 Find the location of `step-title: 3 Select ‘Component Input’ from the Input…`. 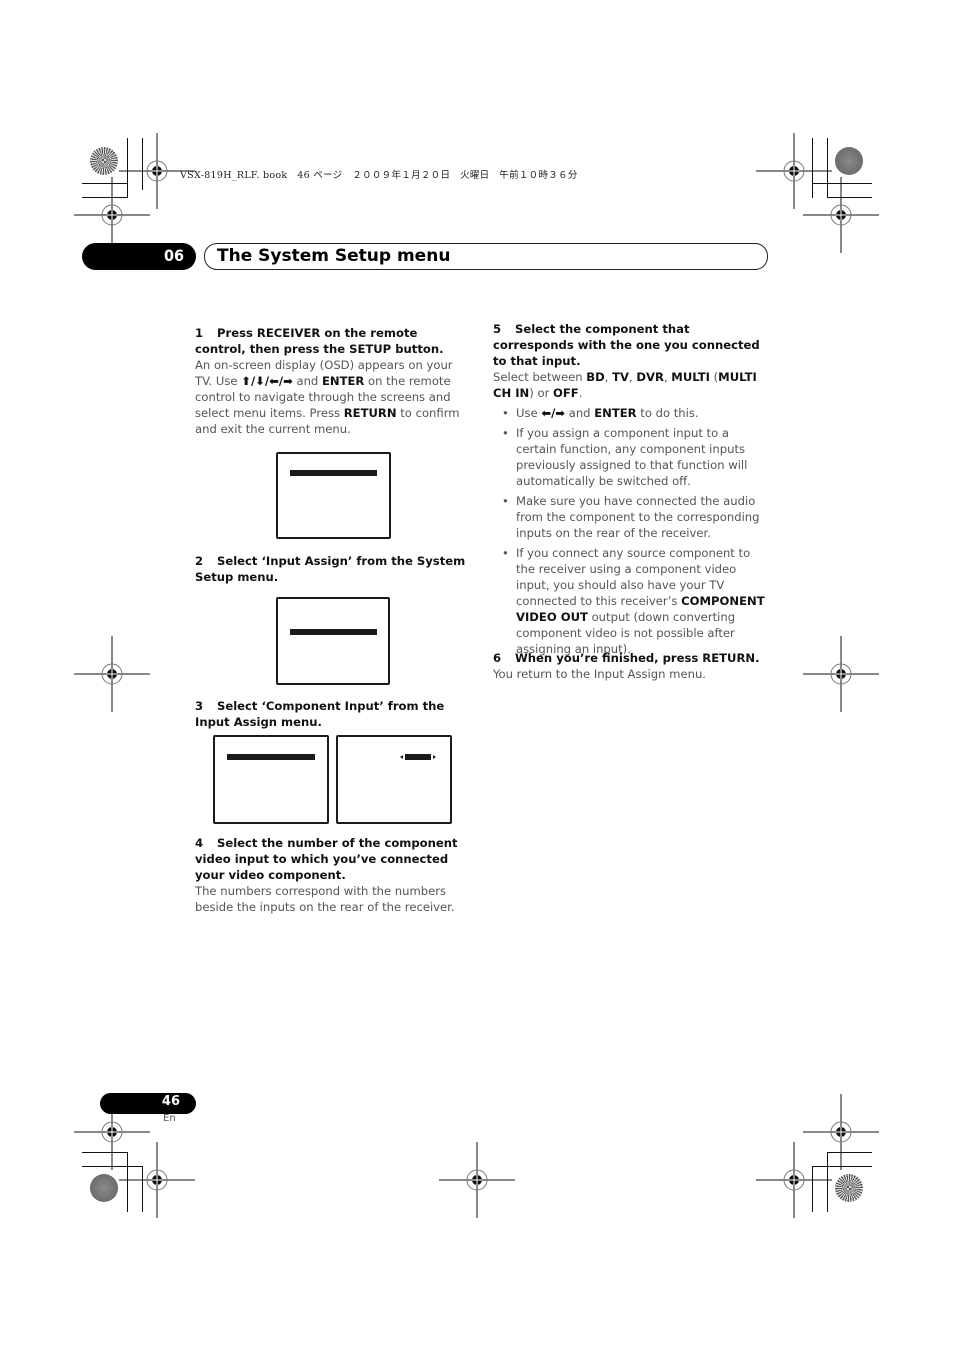

step-title: 3 Select ‘Component Input’ from the Input… is located at coordinates (332, 714).